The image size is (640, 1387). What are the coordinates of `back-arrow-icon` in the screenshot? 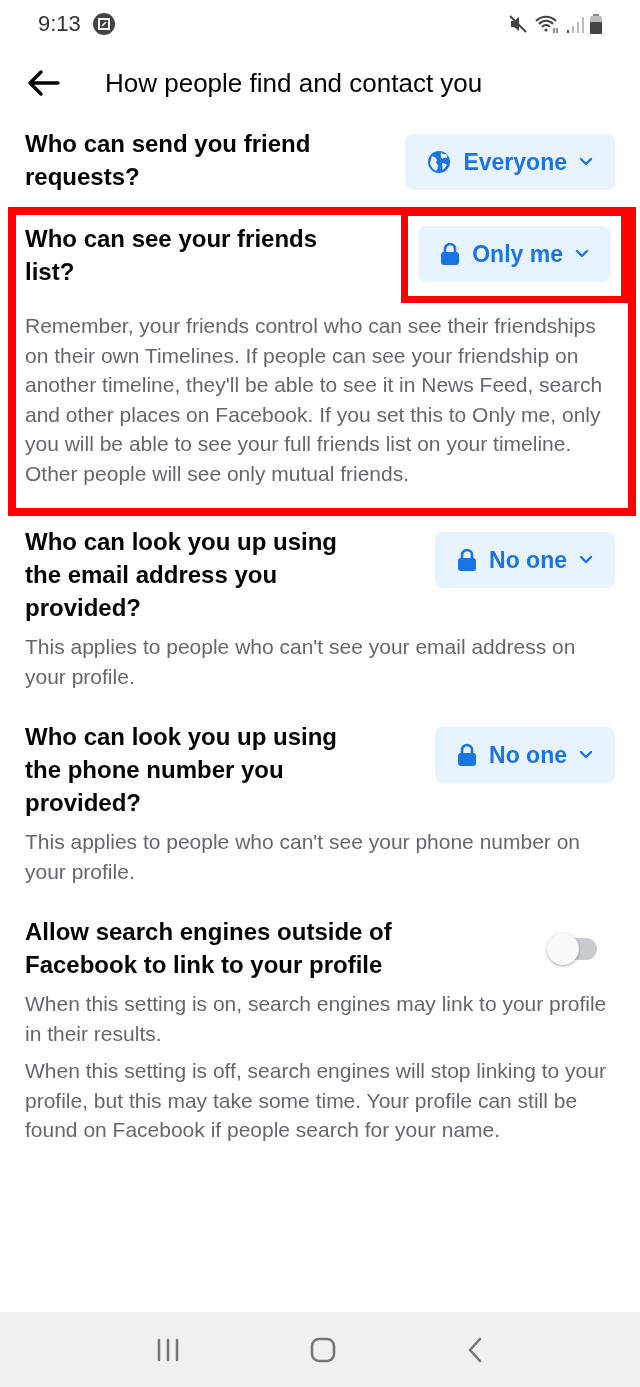 It's located at (43, 83).